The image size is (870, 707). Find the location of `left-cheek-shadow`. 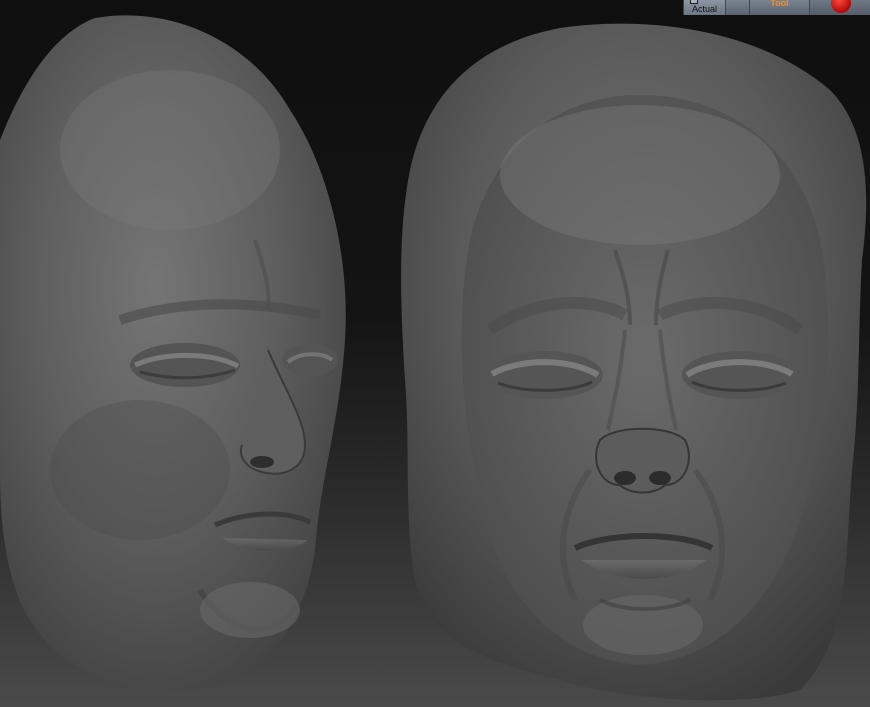

left-cheek-shadow is located at coordinates (140, 470).